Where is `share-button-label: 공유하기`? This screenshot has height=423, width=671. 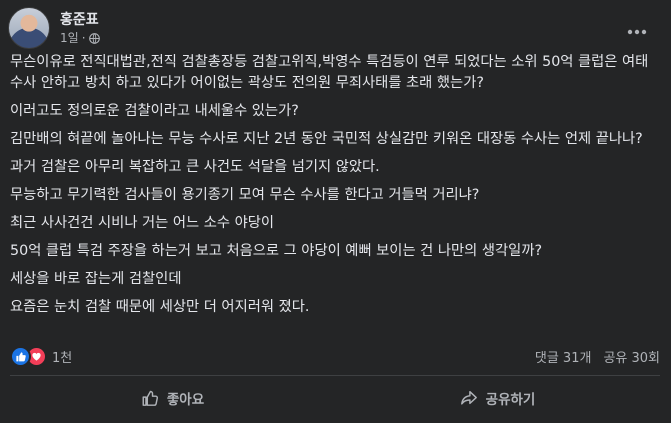
share-button-label: 공유하기 is located at coordinates (510, 400).